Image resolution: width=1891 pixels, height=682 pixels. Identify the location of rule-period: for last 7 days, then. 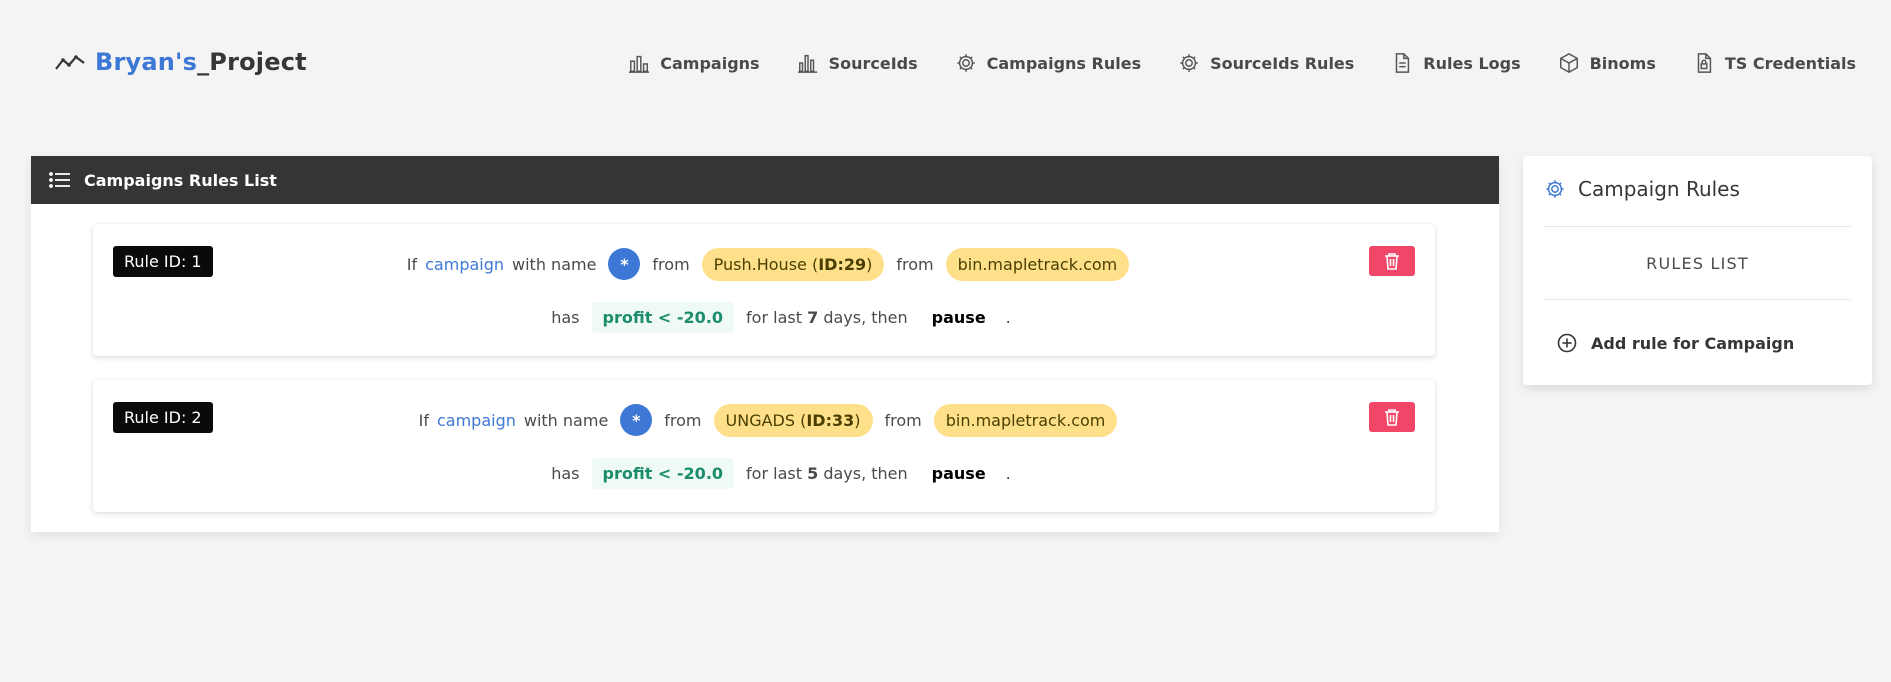
(827, 317).